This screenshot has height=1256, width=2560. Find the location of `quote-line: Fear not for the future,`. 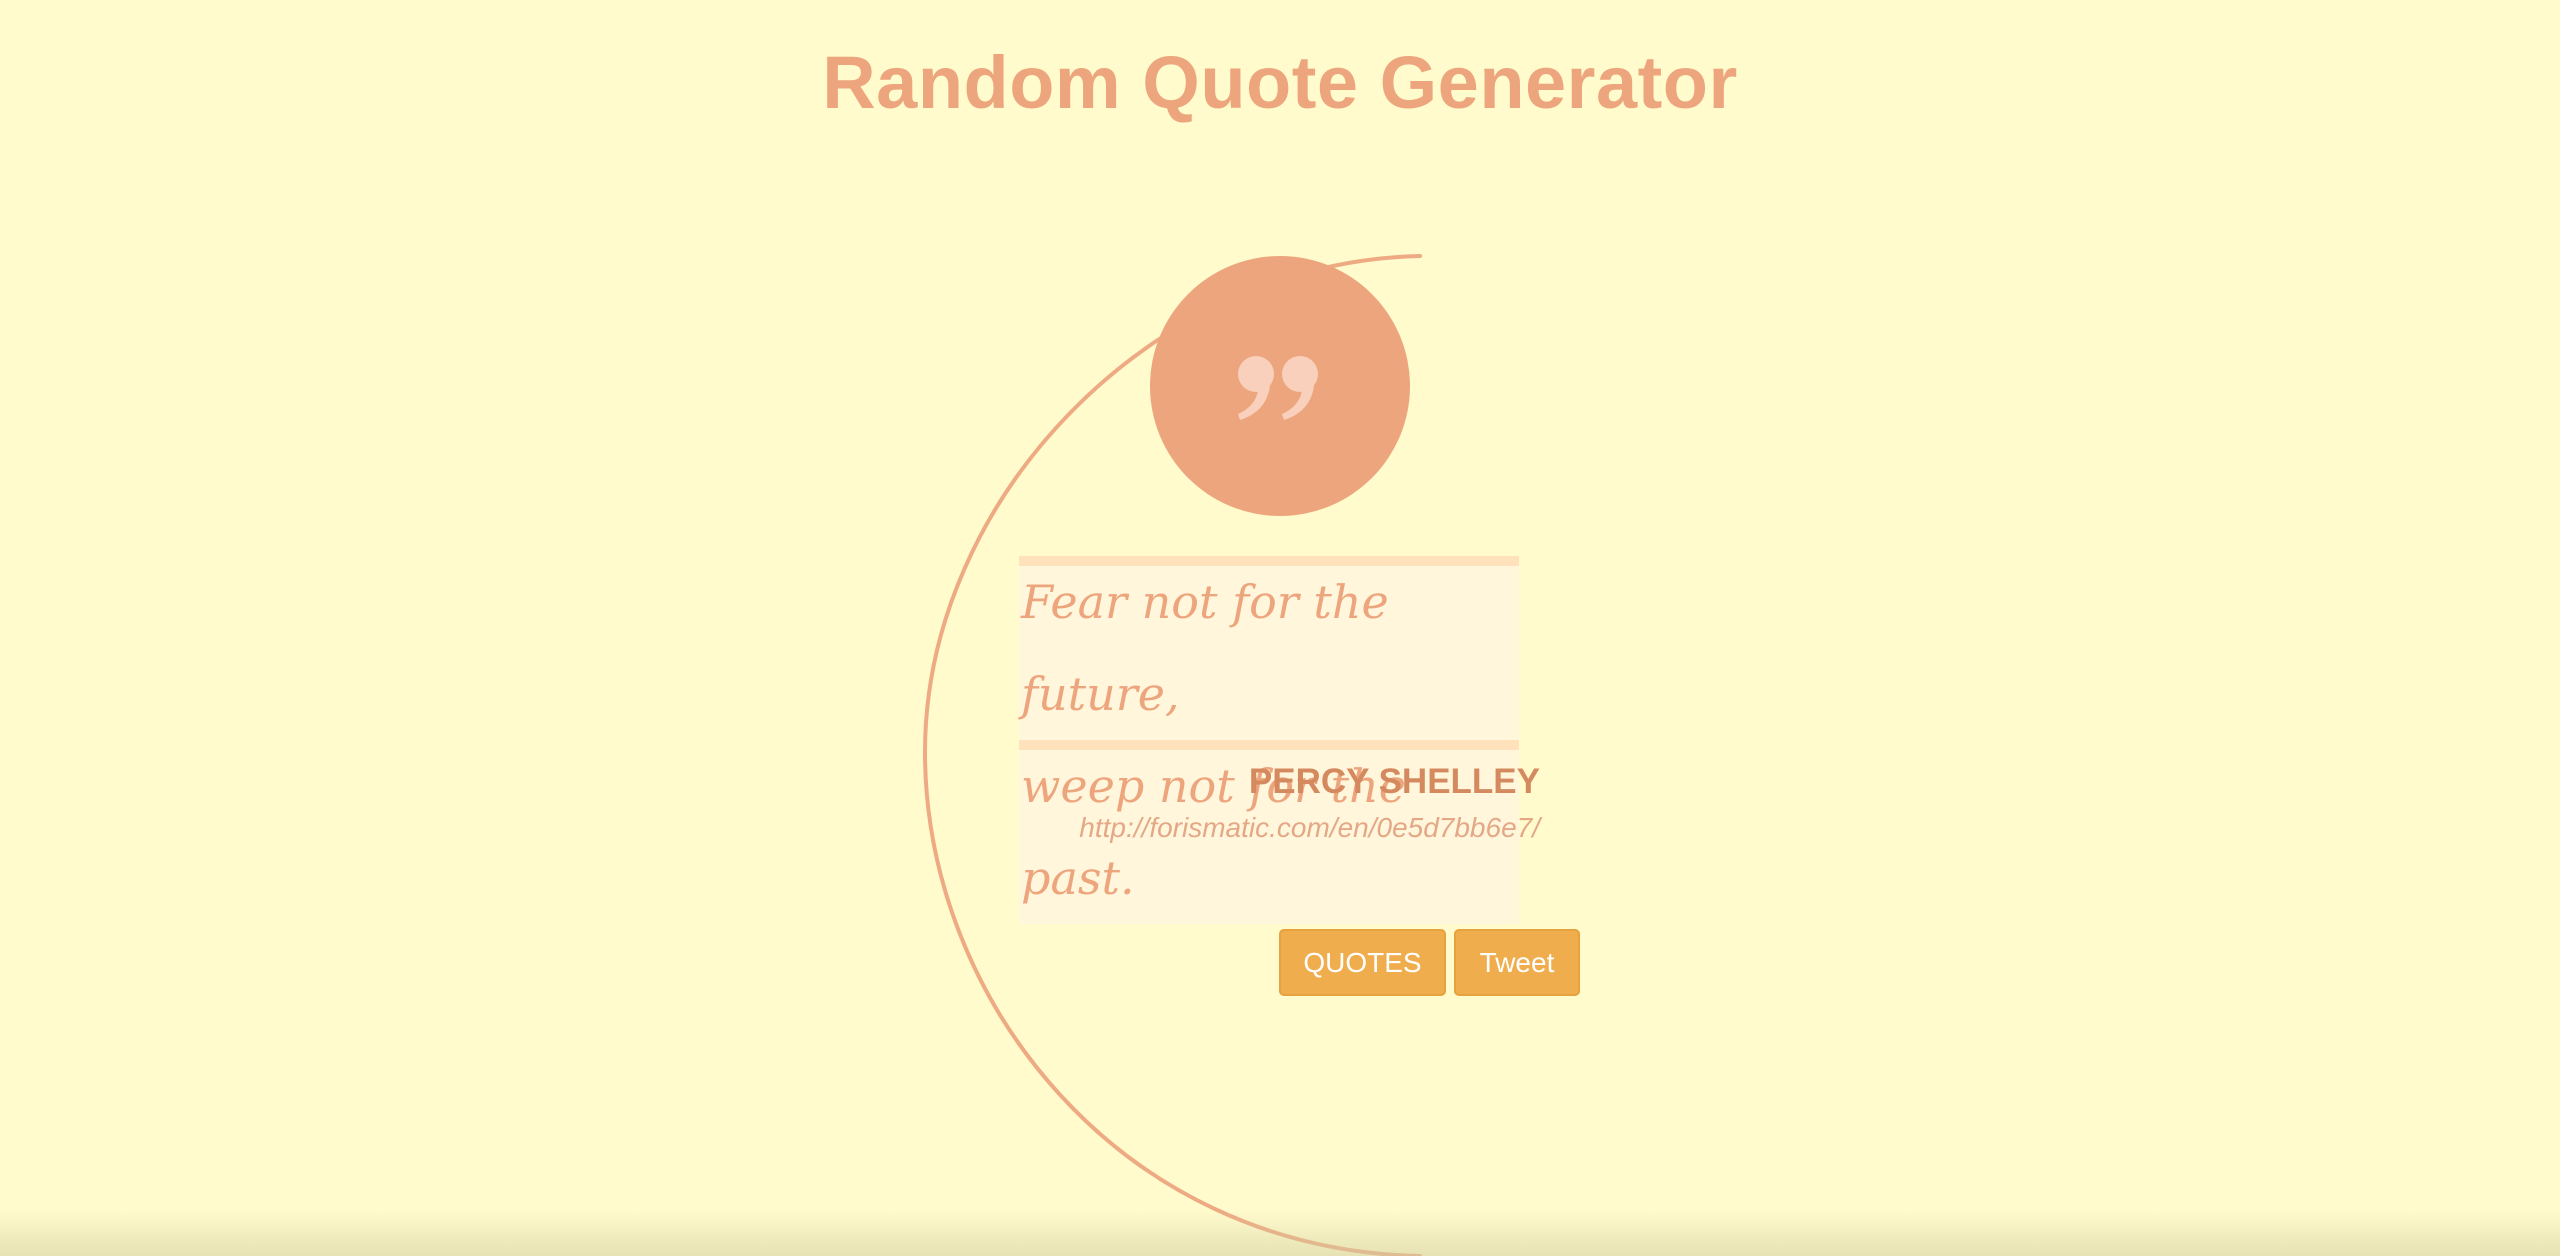

quote-line: Fear not for the future, is located at coordinates (1269, 648).